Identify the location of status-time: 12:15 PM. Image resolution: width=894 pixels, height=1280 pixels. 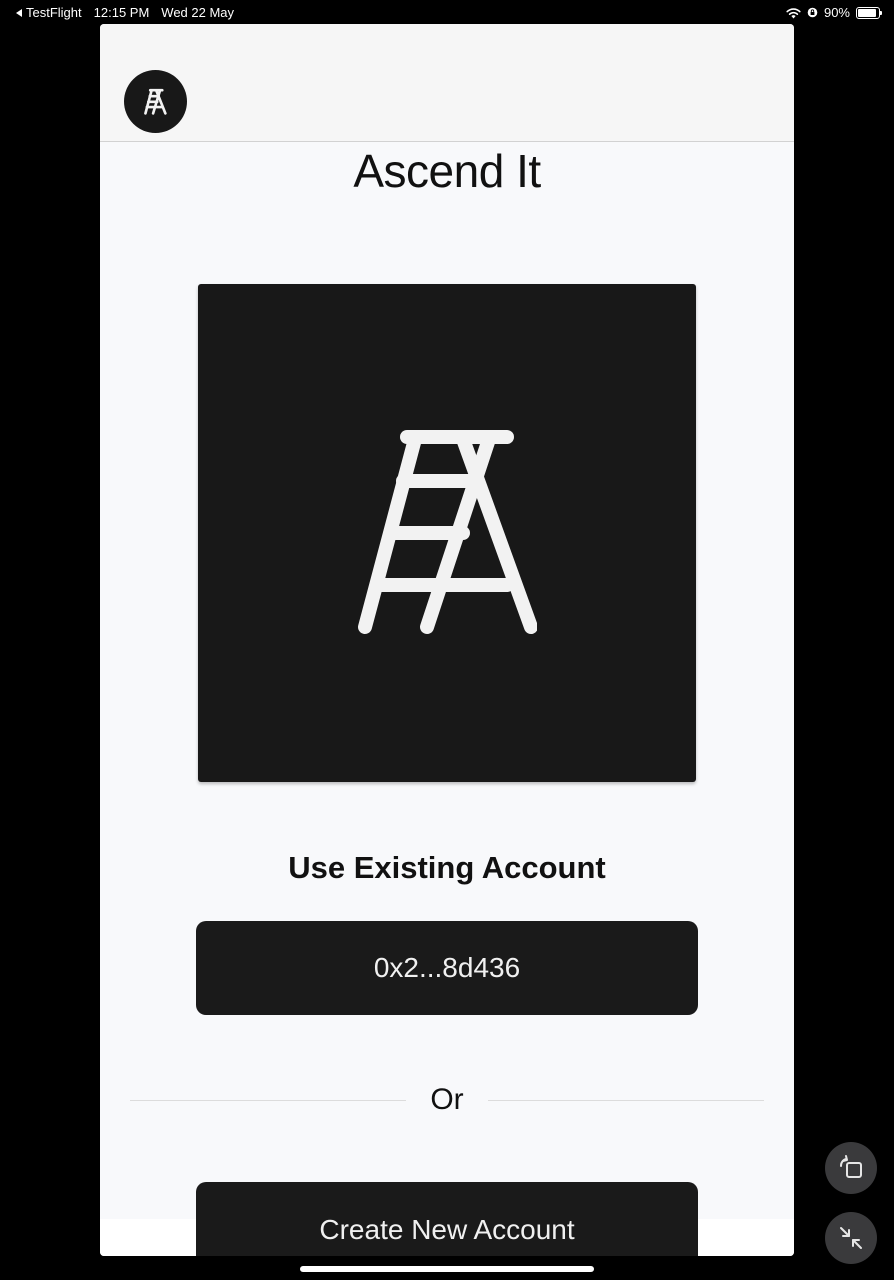
(121, 12).